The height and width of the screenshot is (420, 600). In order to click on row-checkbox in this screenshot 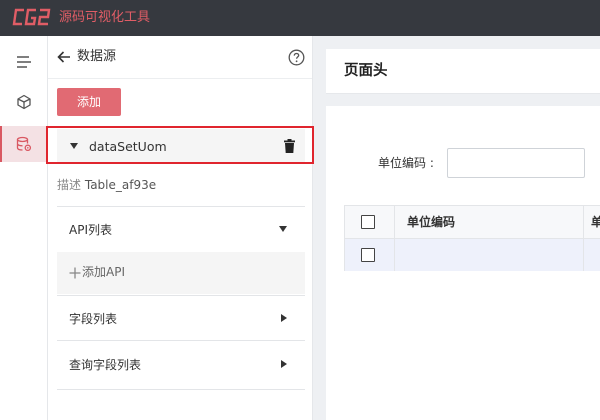, I will do `click(368, 255)`.